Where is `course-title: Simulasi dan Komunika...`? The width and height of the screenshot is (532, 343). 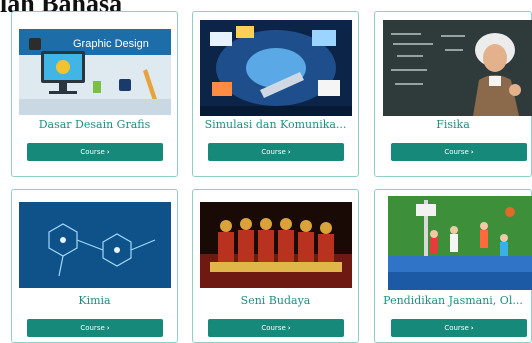
course-title: Simulasi dan Komunika... is located at coordinates (275, 124).